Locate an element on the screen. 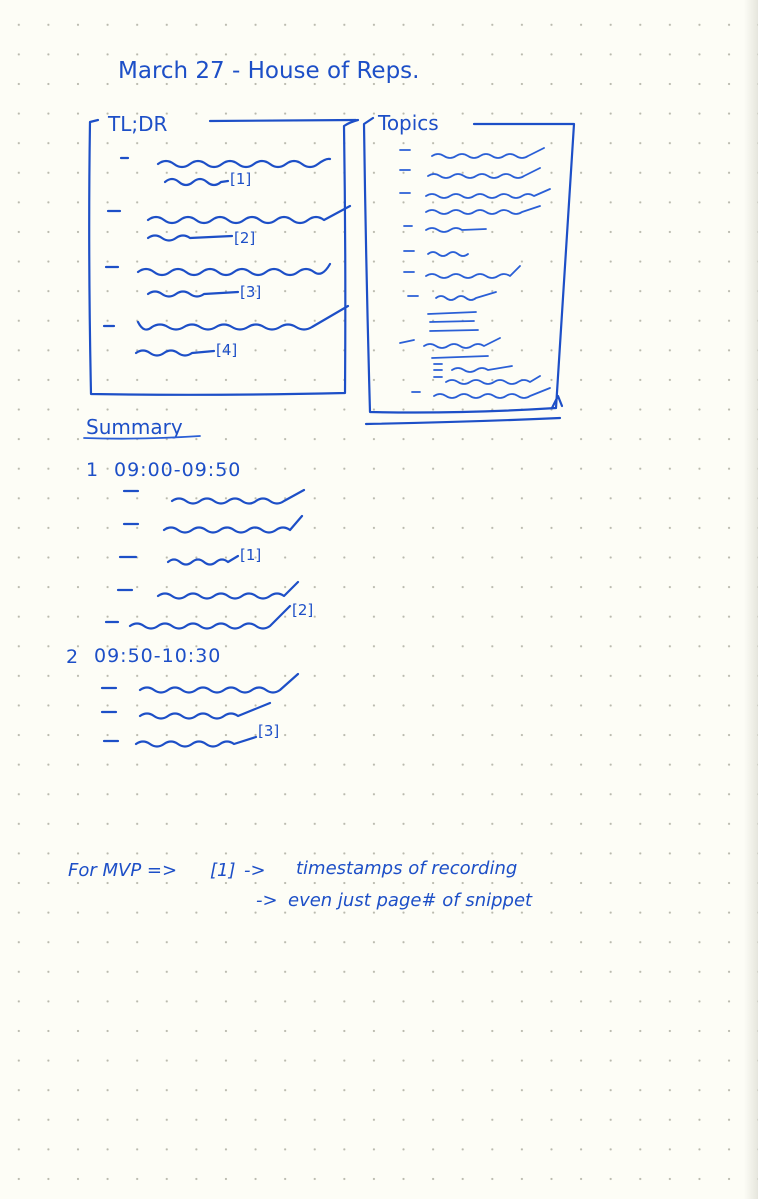 The height and width of the screenshot is (1199, 758). page-title: March 27 - House of Reps. is located at coordinates (268, 71).